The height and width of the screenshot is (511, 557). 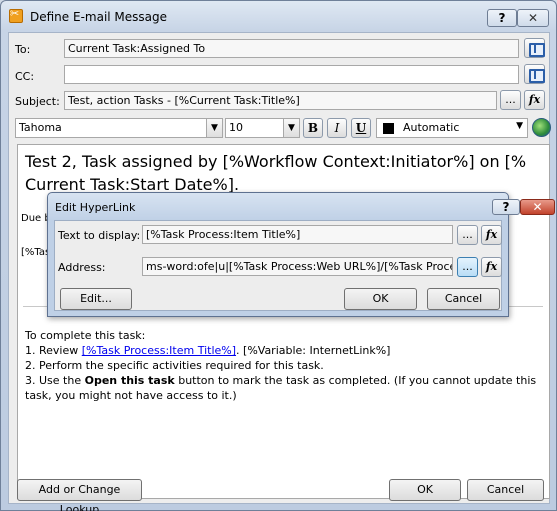 What do you see at coordinates (506, 207) in the screenshot?
I see `dialog-help-button: ?` at bounding box center [506, 207].